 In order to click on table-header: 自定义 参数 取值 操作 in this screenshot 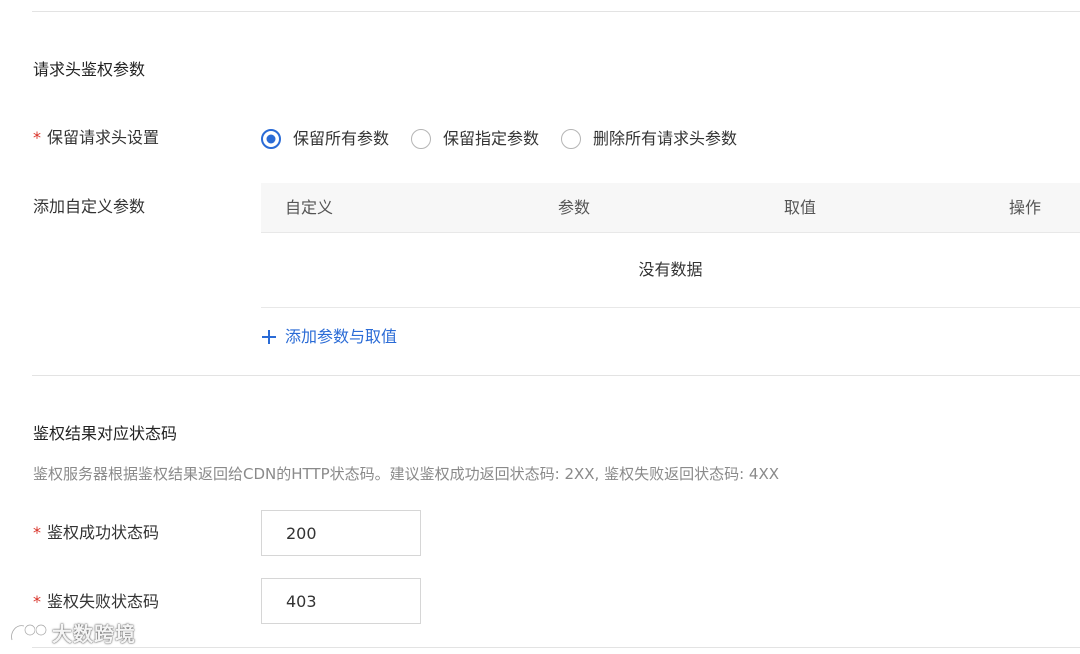, I will do `click(670, 208)`.